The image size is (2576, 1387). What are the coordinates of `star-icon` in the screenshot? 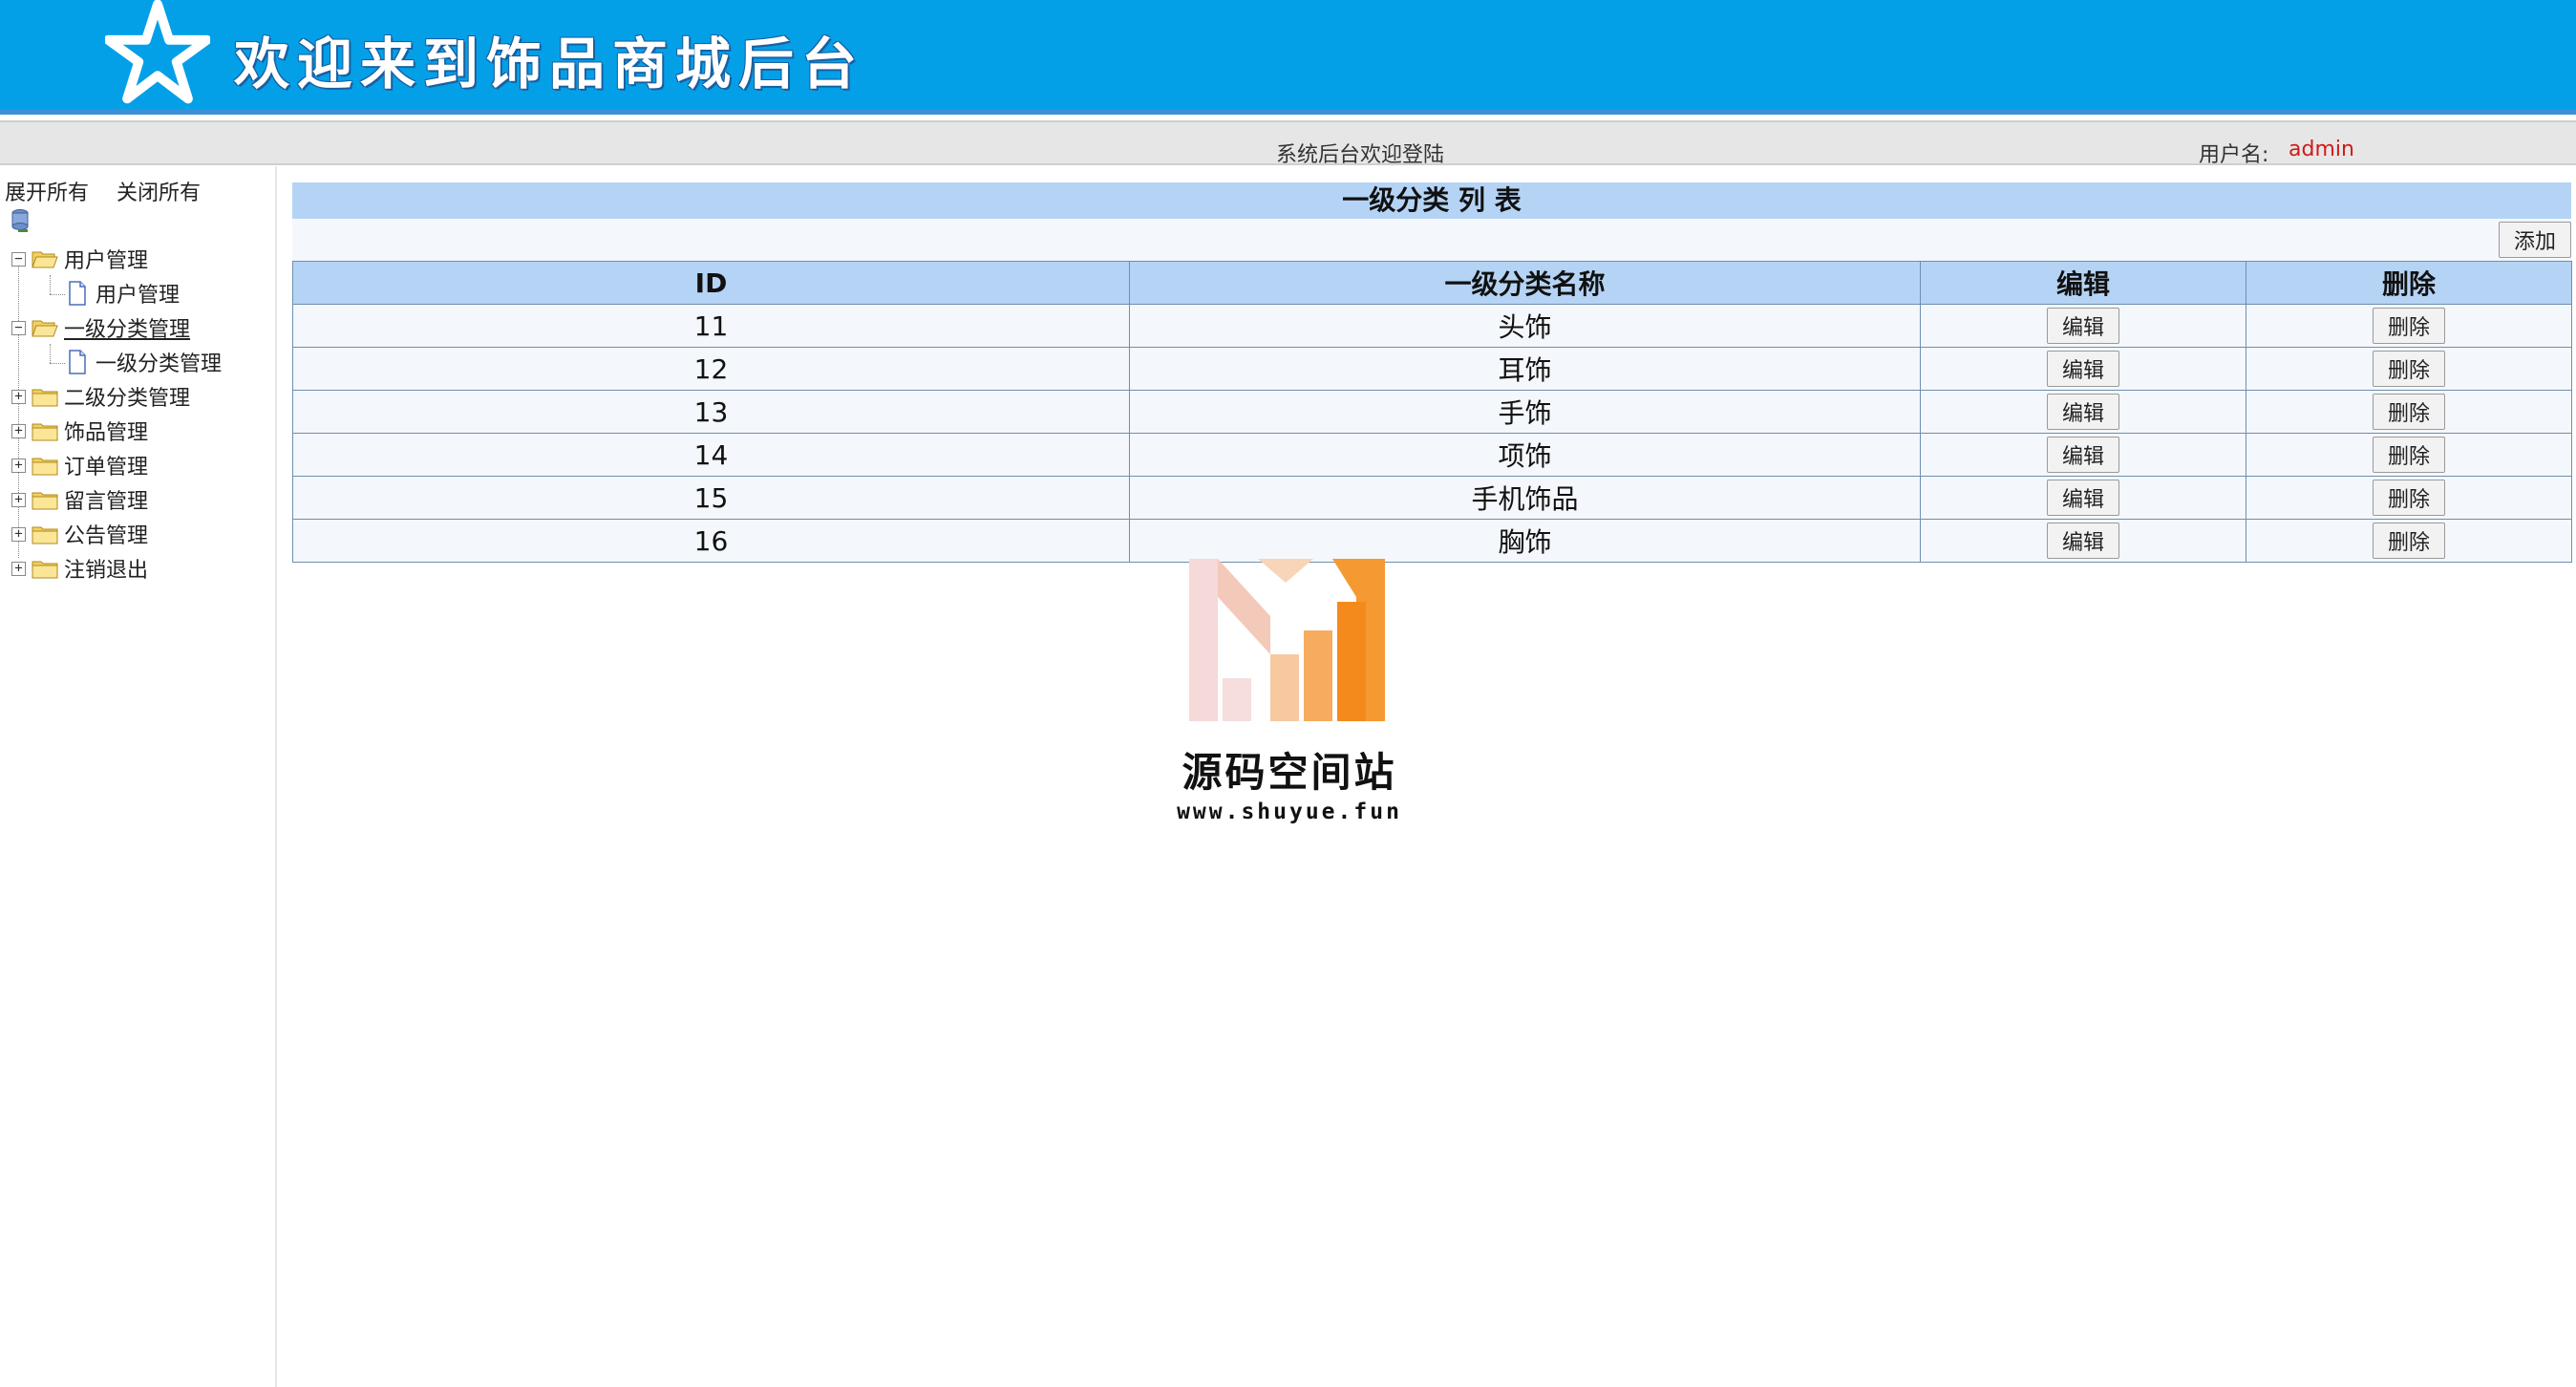 It's located at (157, 52).